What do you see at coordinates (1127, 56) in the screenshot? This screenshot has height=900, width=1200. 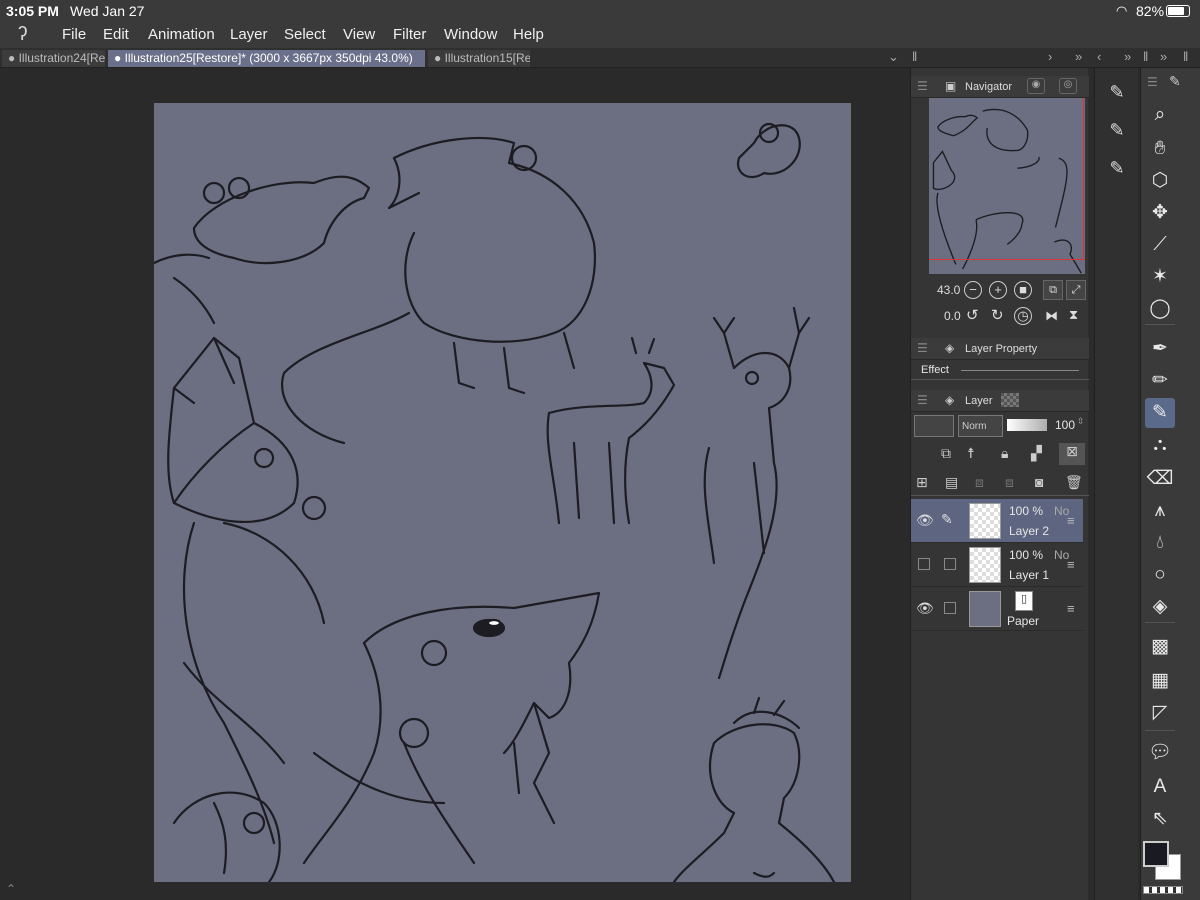 I see `collapse-right-2-icon: »` at bounding box center [1127, 56].